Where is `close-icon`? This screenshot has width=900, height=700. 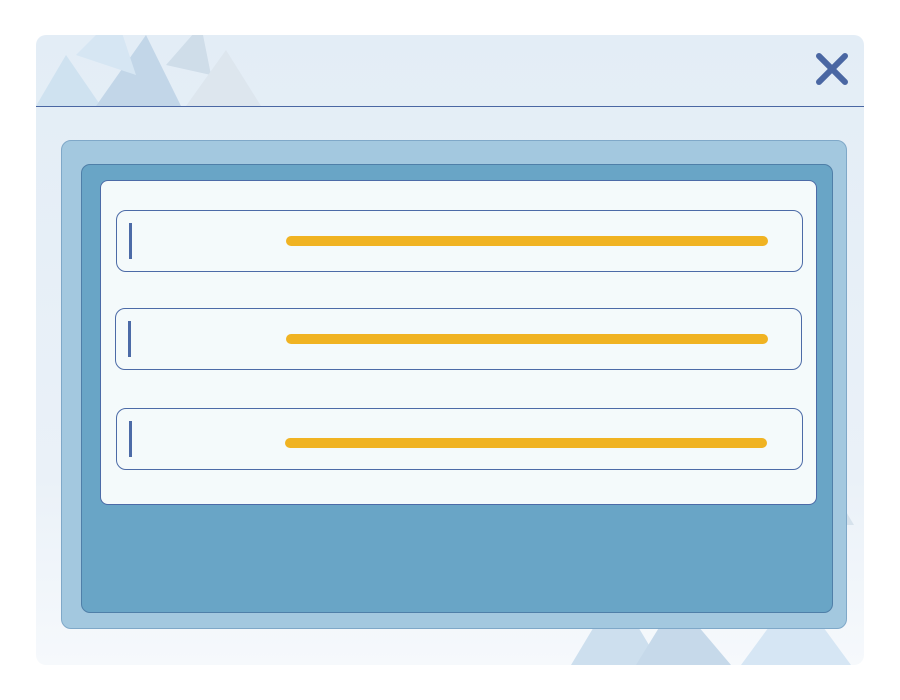
close-icon is located at coordinates (832, 69).